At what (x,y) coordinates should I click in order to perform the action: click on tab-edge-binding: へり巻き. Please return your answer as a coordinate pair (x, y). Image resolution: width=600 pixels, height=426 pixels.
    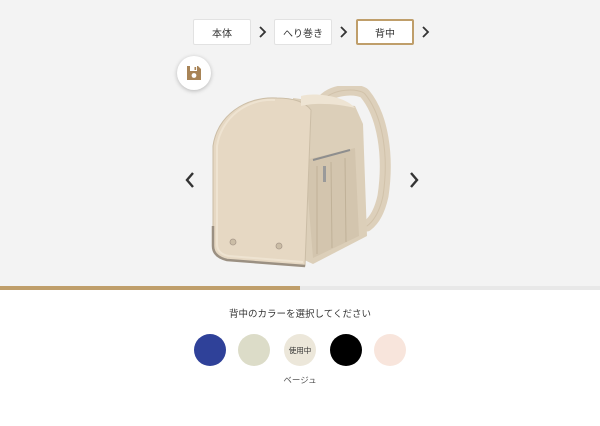
    Looking at the image, I should click on (303, 32).